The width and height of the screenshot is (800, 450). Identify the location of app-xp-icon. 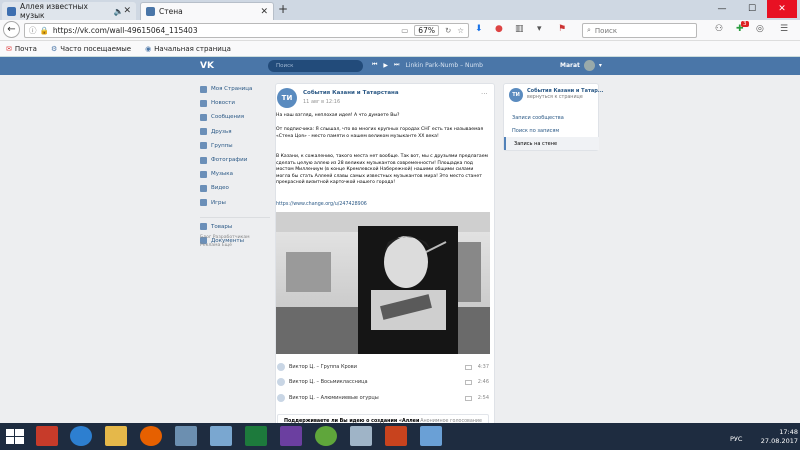
(47, 436).